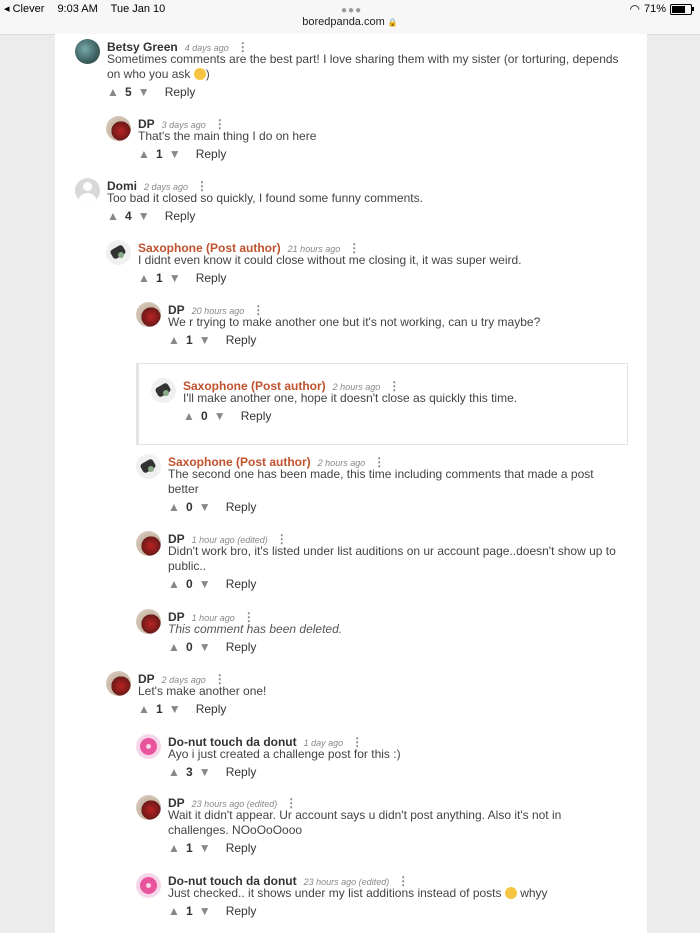  I want to click on tab-options-icon: ●●●, so click(351, 10).